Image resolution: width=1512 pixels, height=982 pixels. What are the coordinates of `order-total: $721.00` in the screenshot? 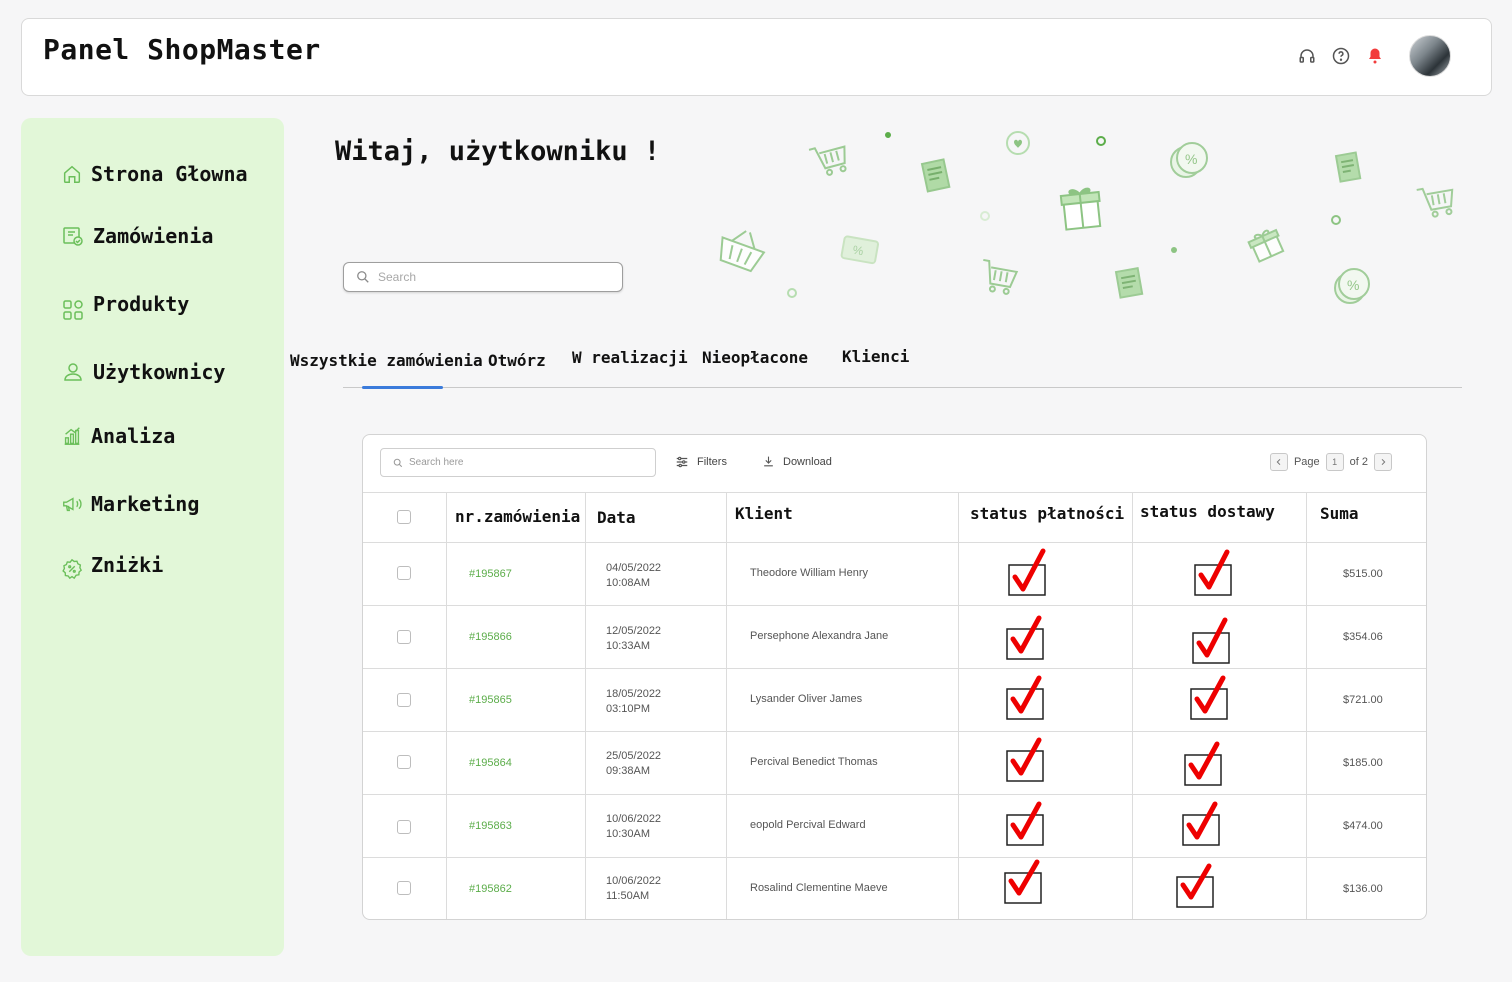 It's located at (1363, 700).